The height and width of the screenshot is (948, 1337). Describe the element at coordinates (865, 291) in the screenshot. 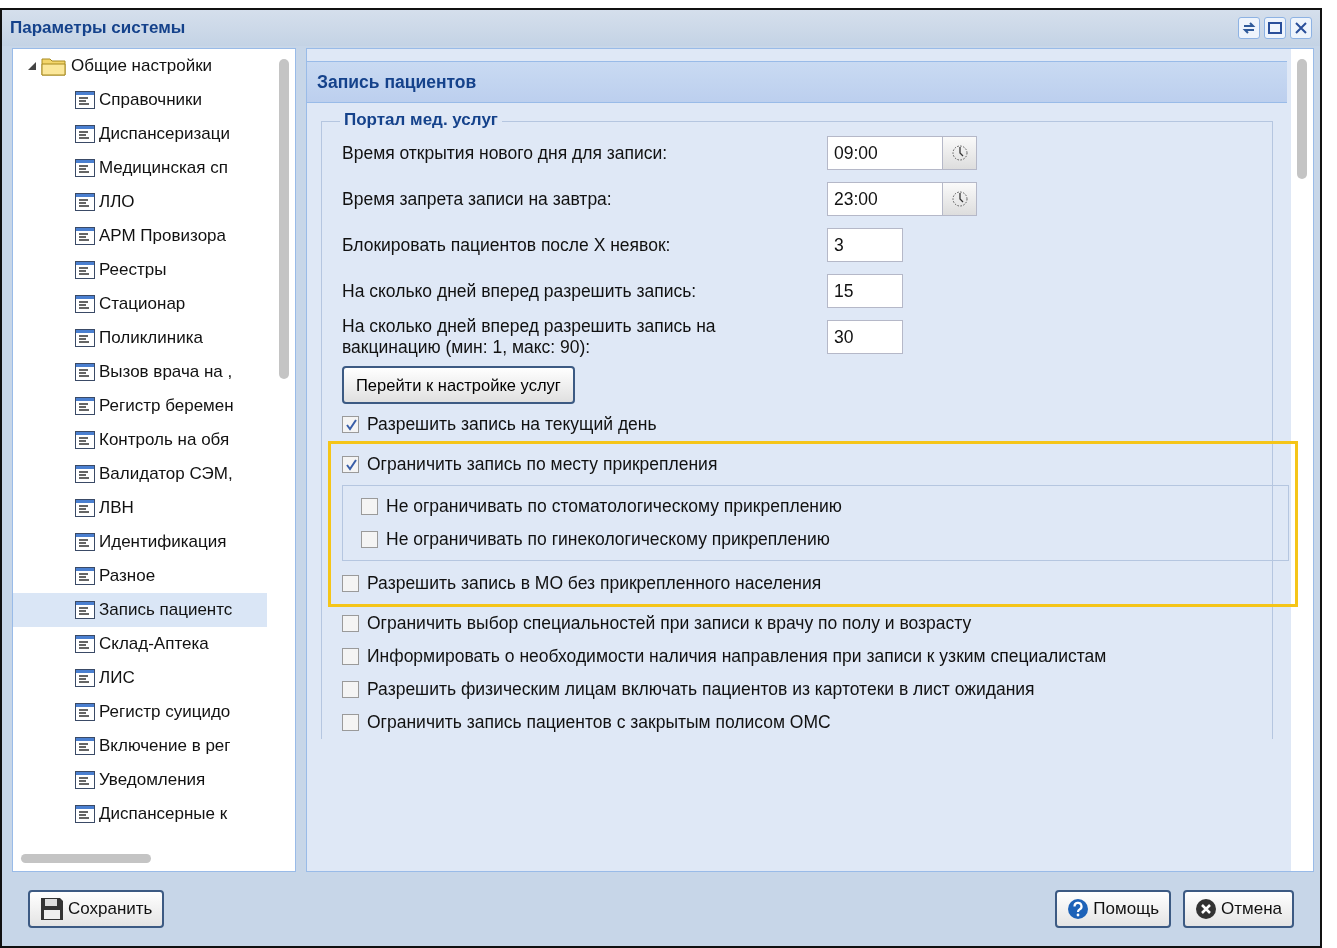

I see `number-field: 15` at that location.